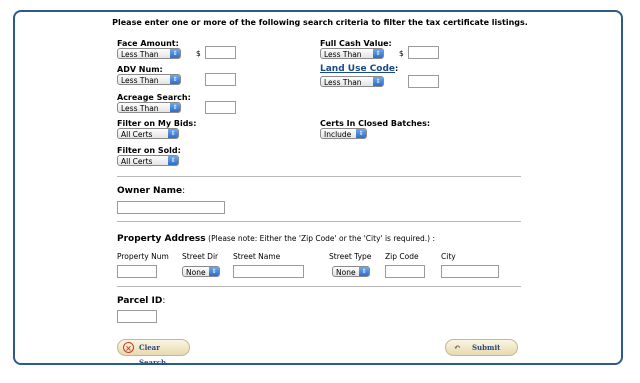  I want to click on land-use-code-input, so click(423, 81).